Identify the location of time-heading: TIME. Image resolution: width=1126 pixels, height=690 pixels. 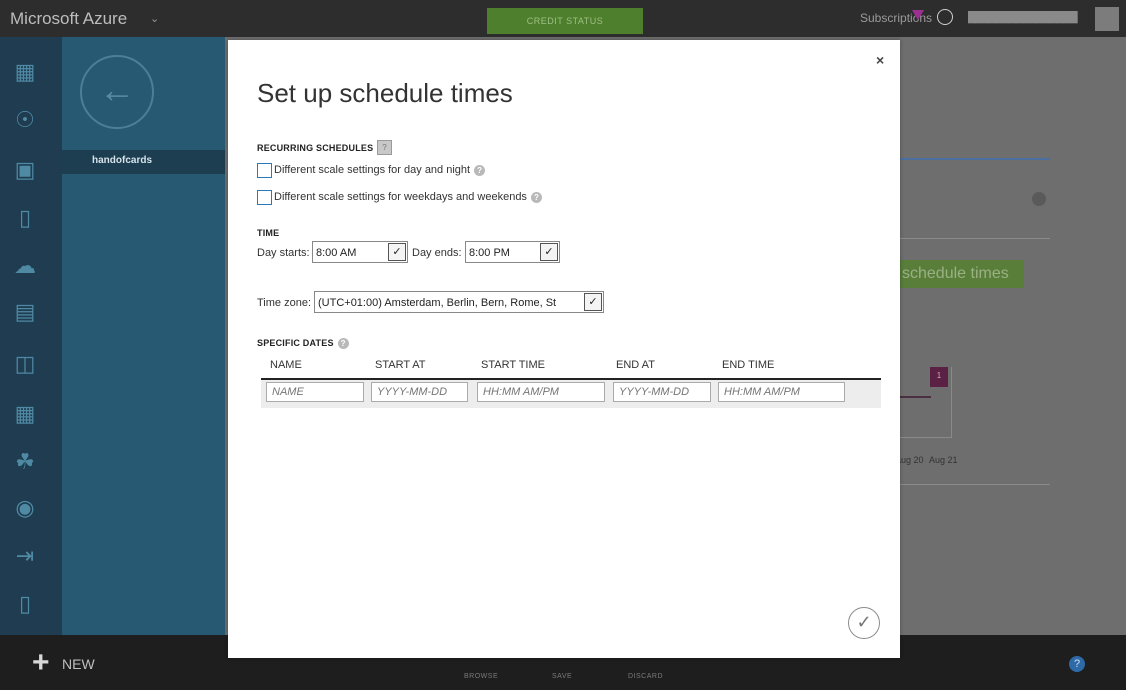
(268, 233).